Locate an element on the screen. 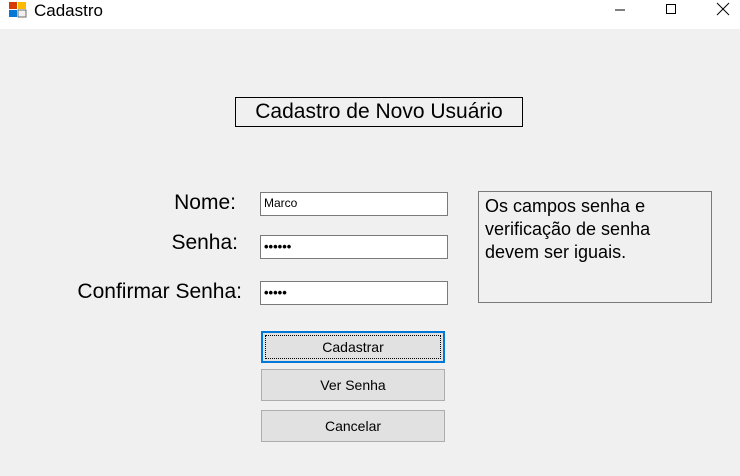 The height and width of the screenshot is (476, 740). app-icon is located at coordinates (18, 10).